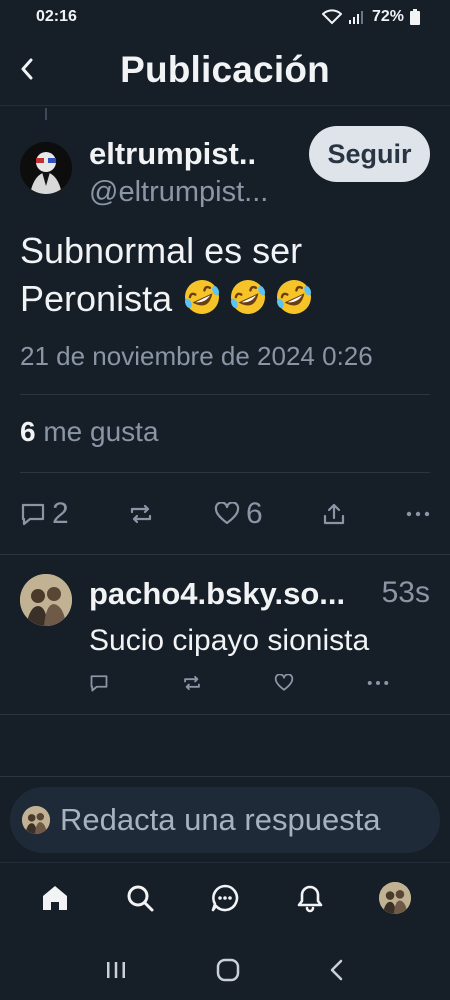 This screenshot has height=1000, width=450. What do you see at coordinates (56, 16) in the screenshot?
I see `status-time: 02:16` at bounding box center [56, 16].